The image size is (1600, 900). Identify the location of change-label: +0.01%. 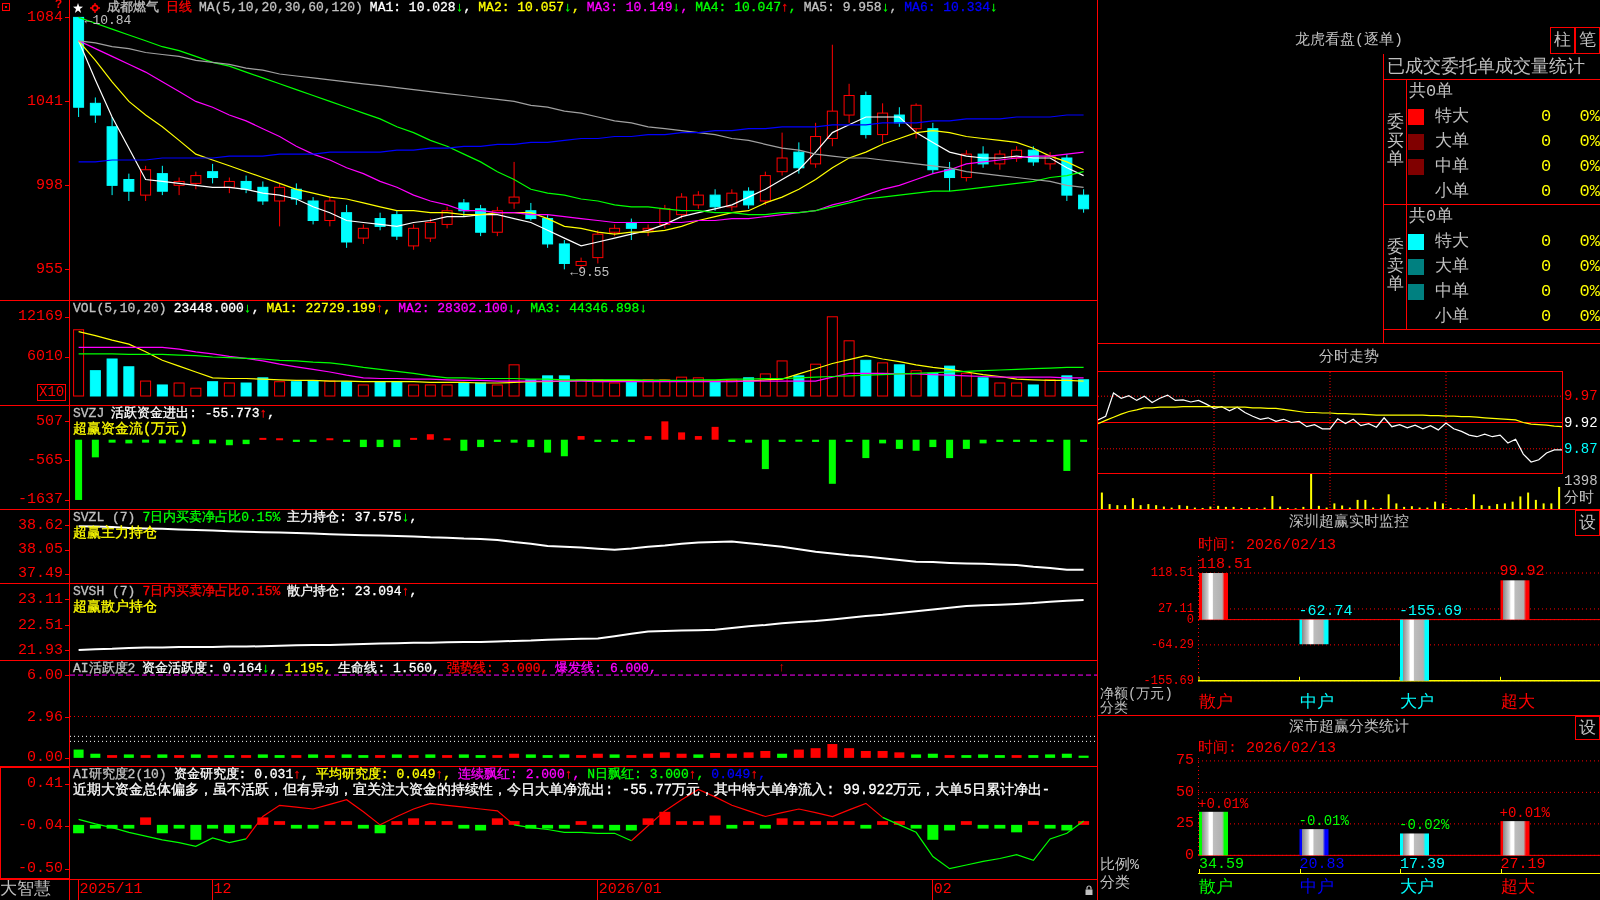
(1524, 814).